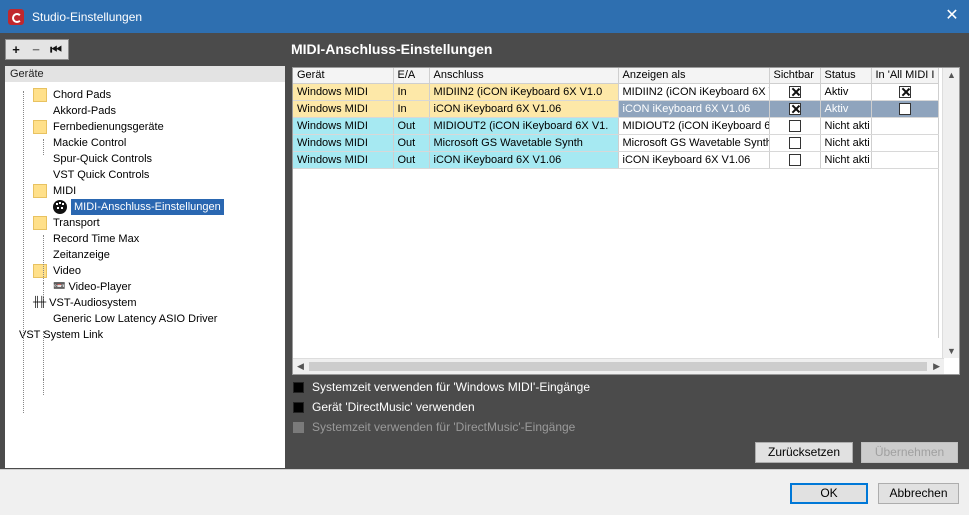 The width and height of the screenshot is (969, 515). I want to click on column-header: E/A, so click(411, 76).